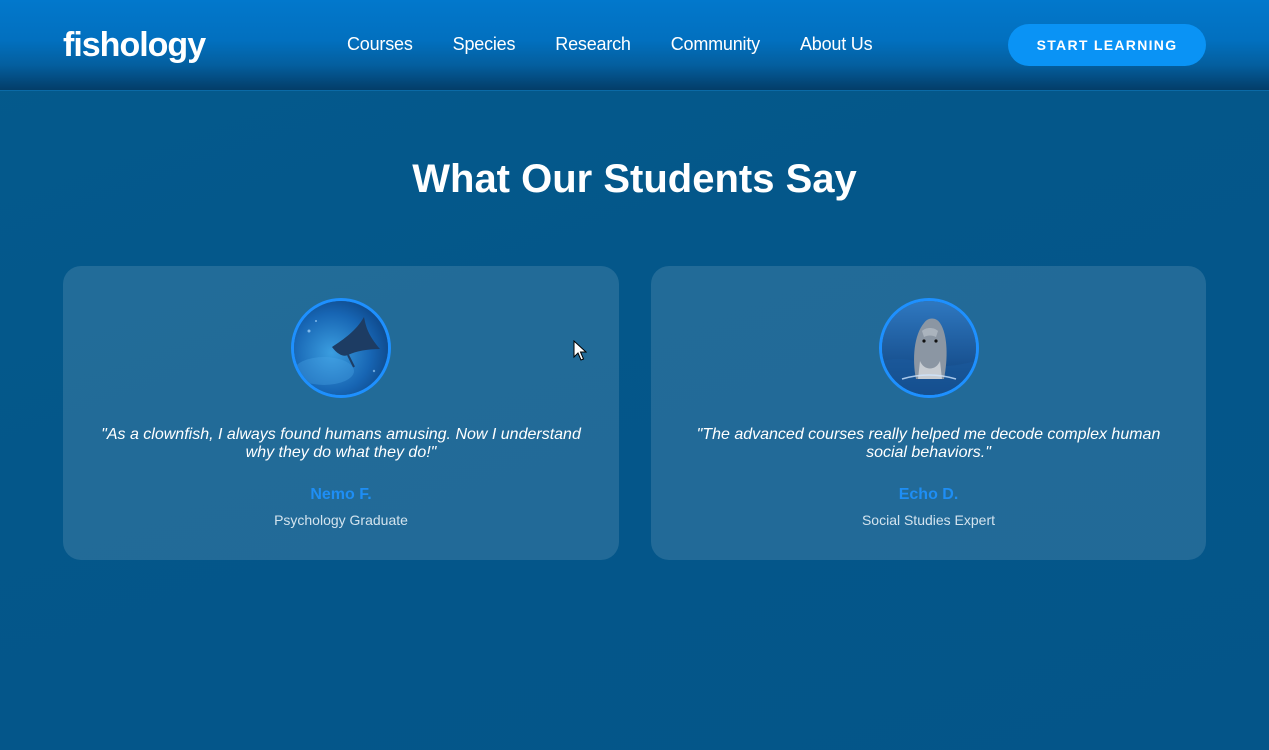 The height and width of the screenshot is (750, 1269). What do you see at coordinates (380, 44) in the screenshot?
I see `nav-link-courses: Courses` at bounding box center [380, 44].